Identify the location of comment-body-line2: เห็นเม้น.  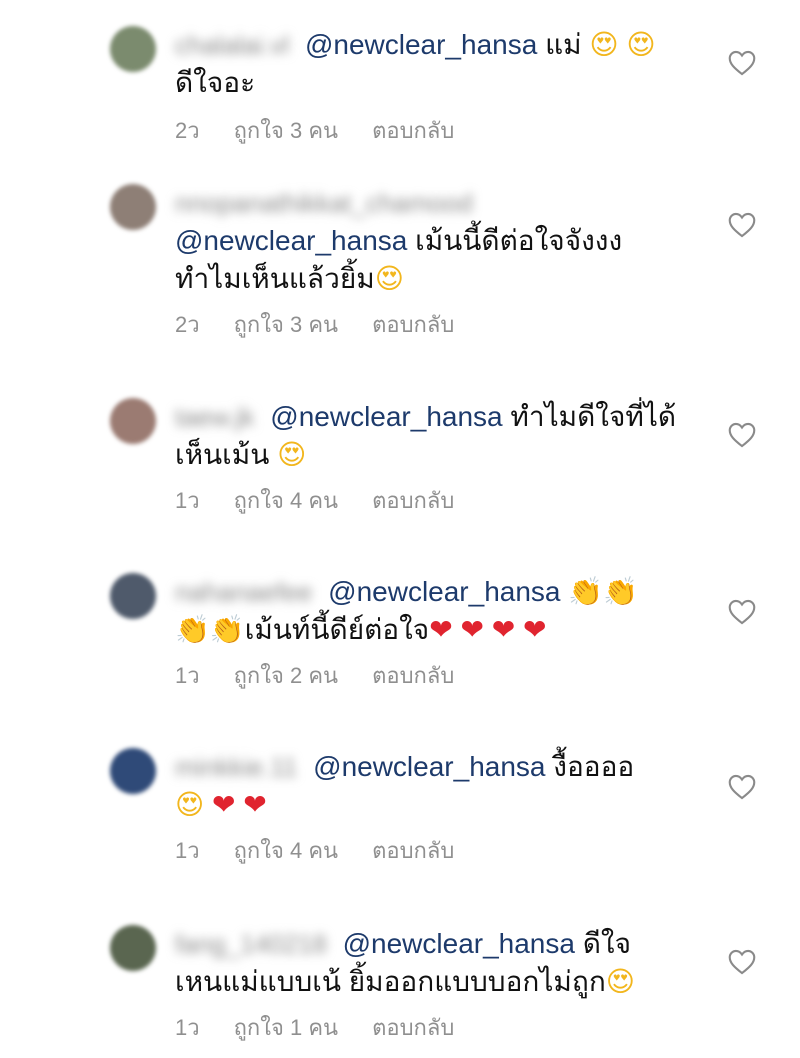
(222, 454).